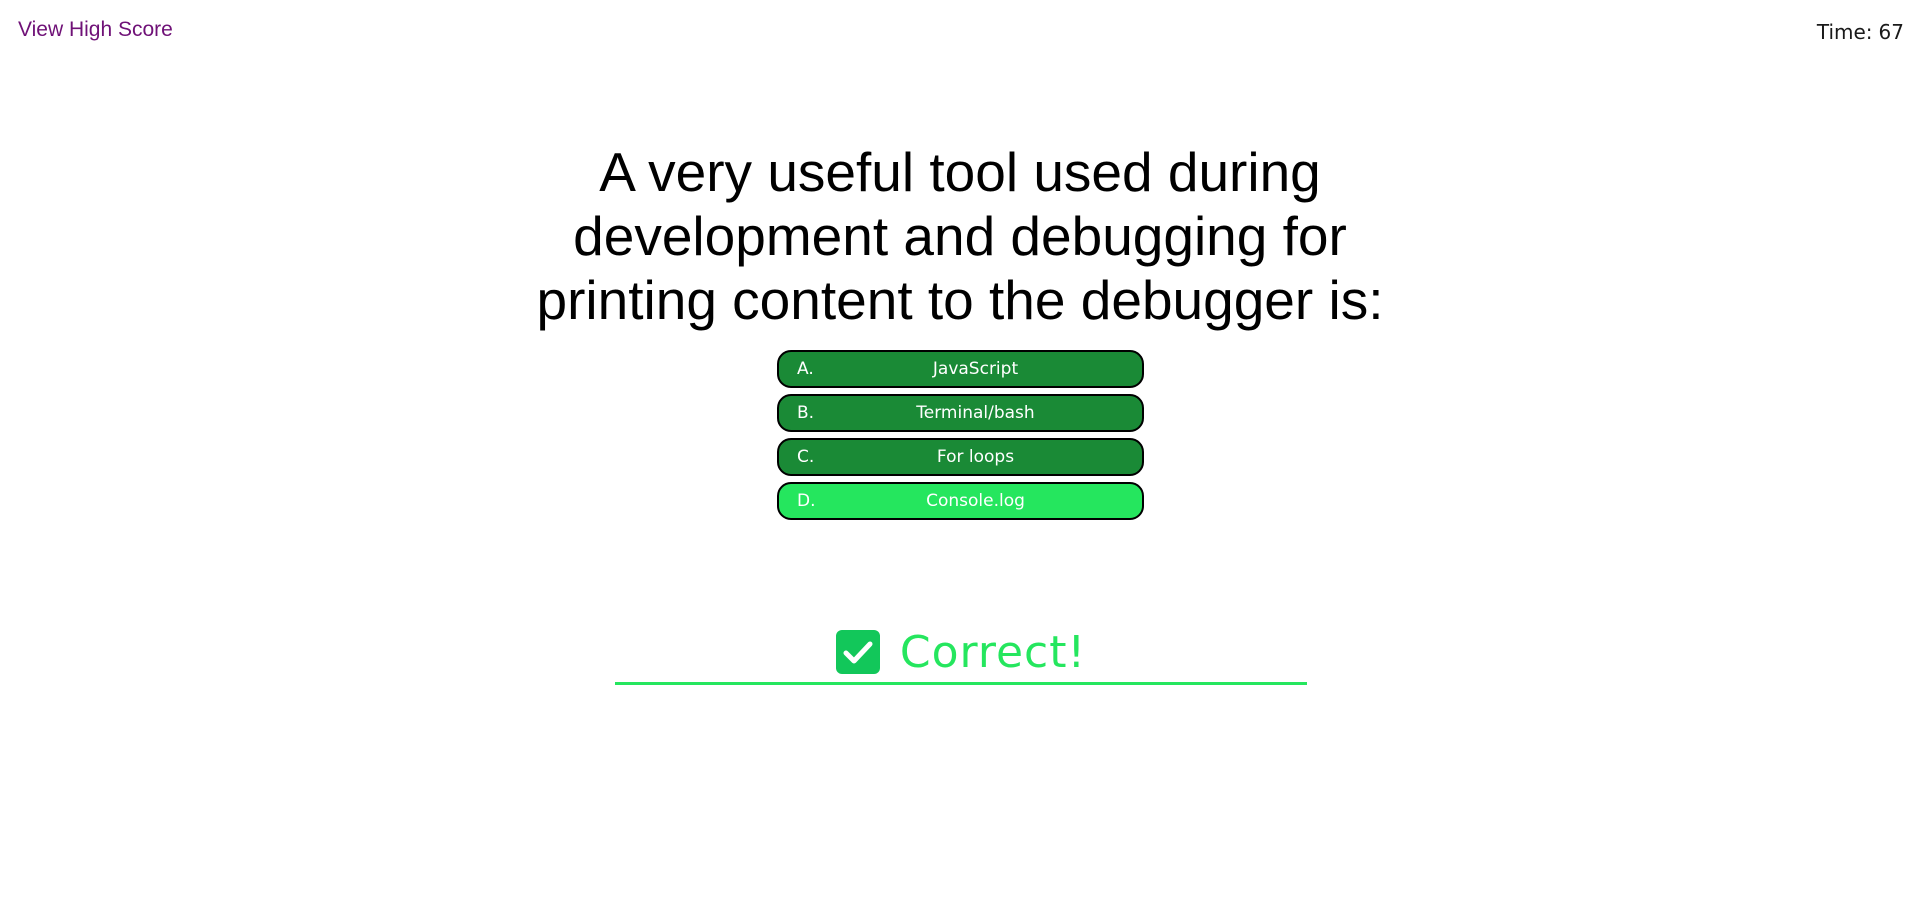 This screenshot has height=917, width=1916. I want to click on answer-button-c: C. For loops, so click(960, 457).